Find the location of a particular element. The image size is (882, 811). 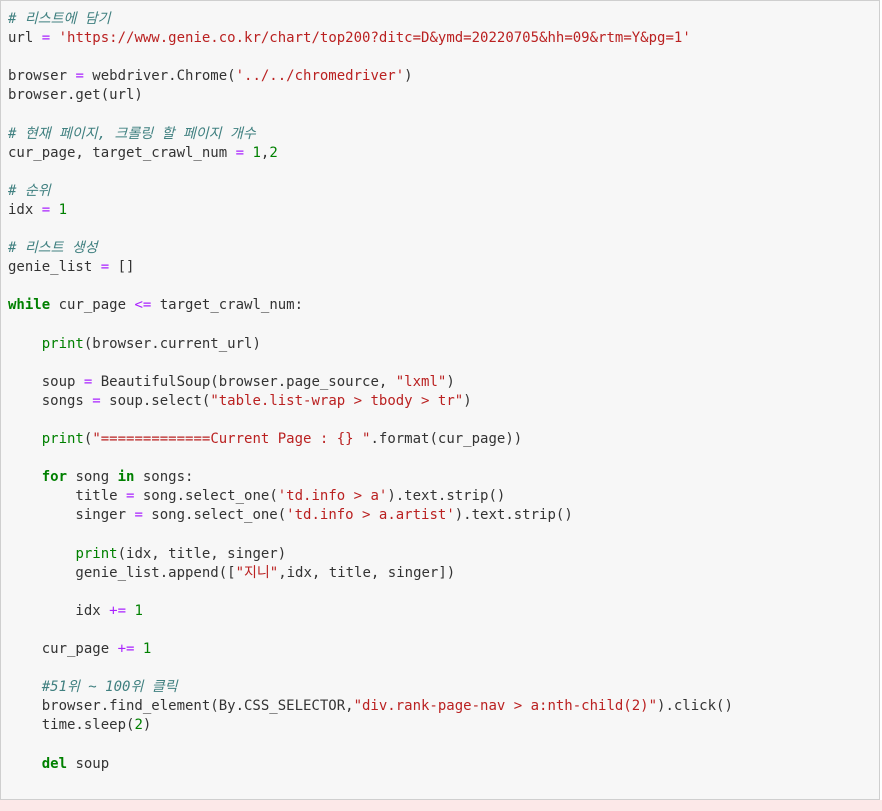

code-token-plain: song is located at coordinates (92, 477).